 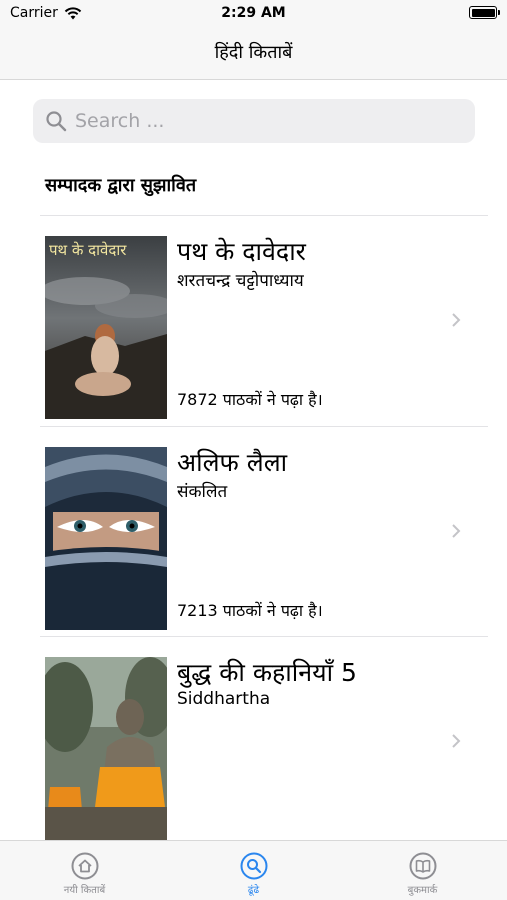 What do you see at coordinates (121, 185) in the screenshot?
I see `section-title: सम्पादक द्वारा सुझावित` at bounding box center [121, 185].